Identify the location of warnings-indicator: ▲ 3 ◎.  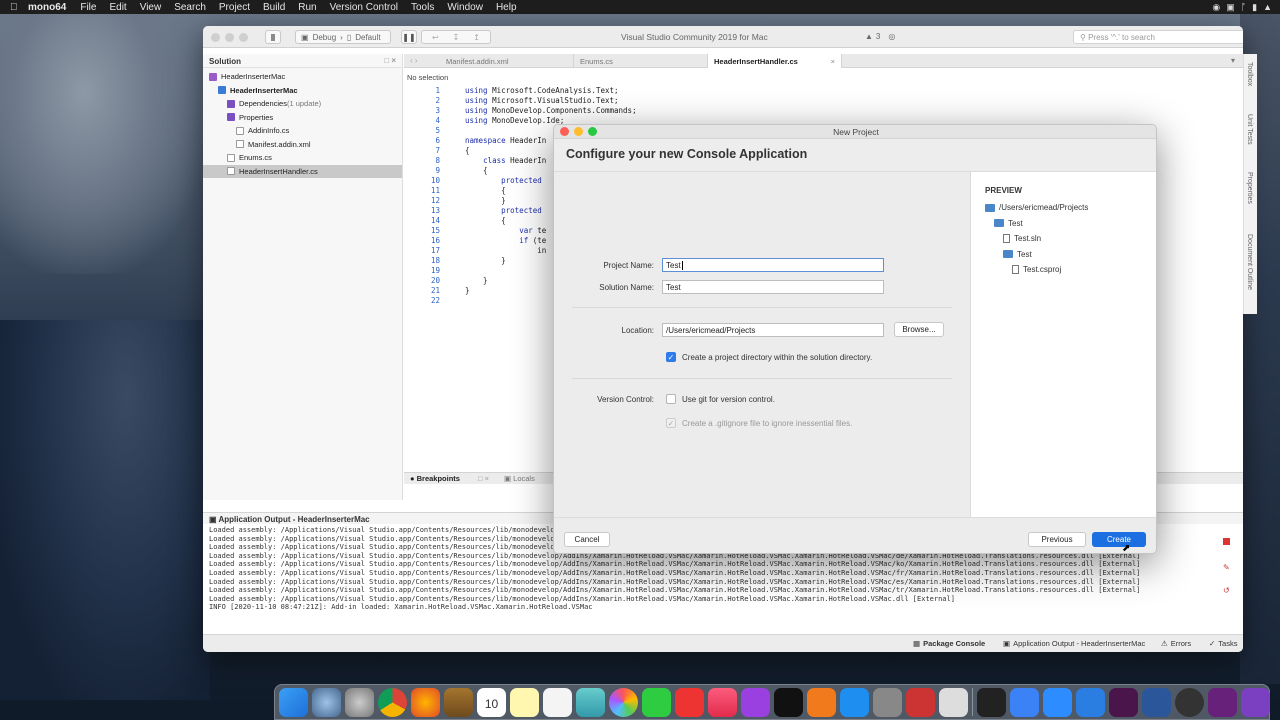
(880, 36).